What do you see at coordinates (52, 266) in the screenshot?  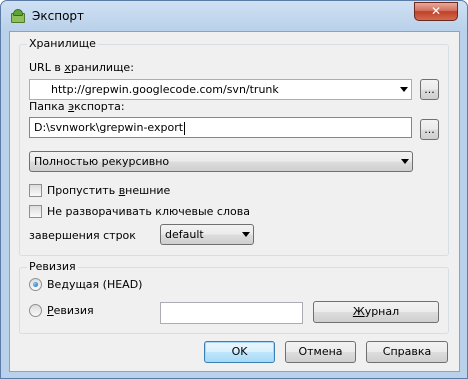 I see `revision-group-label: Ревизия` at bounding box center [52, 266].